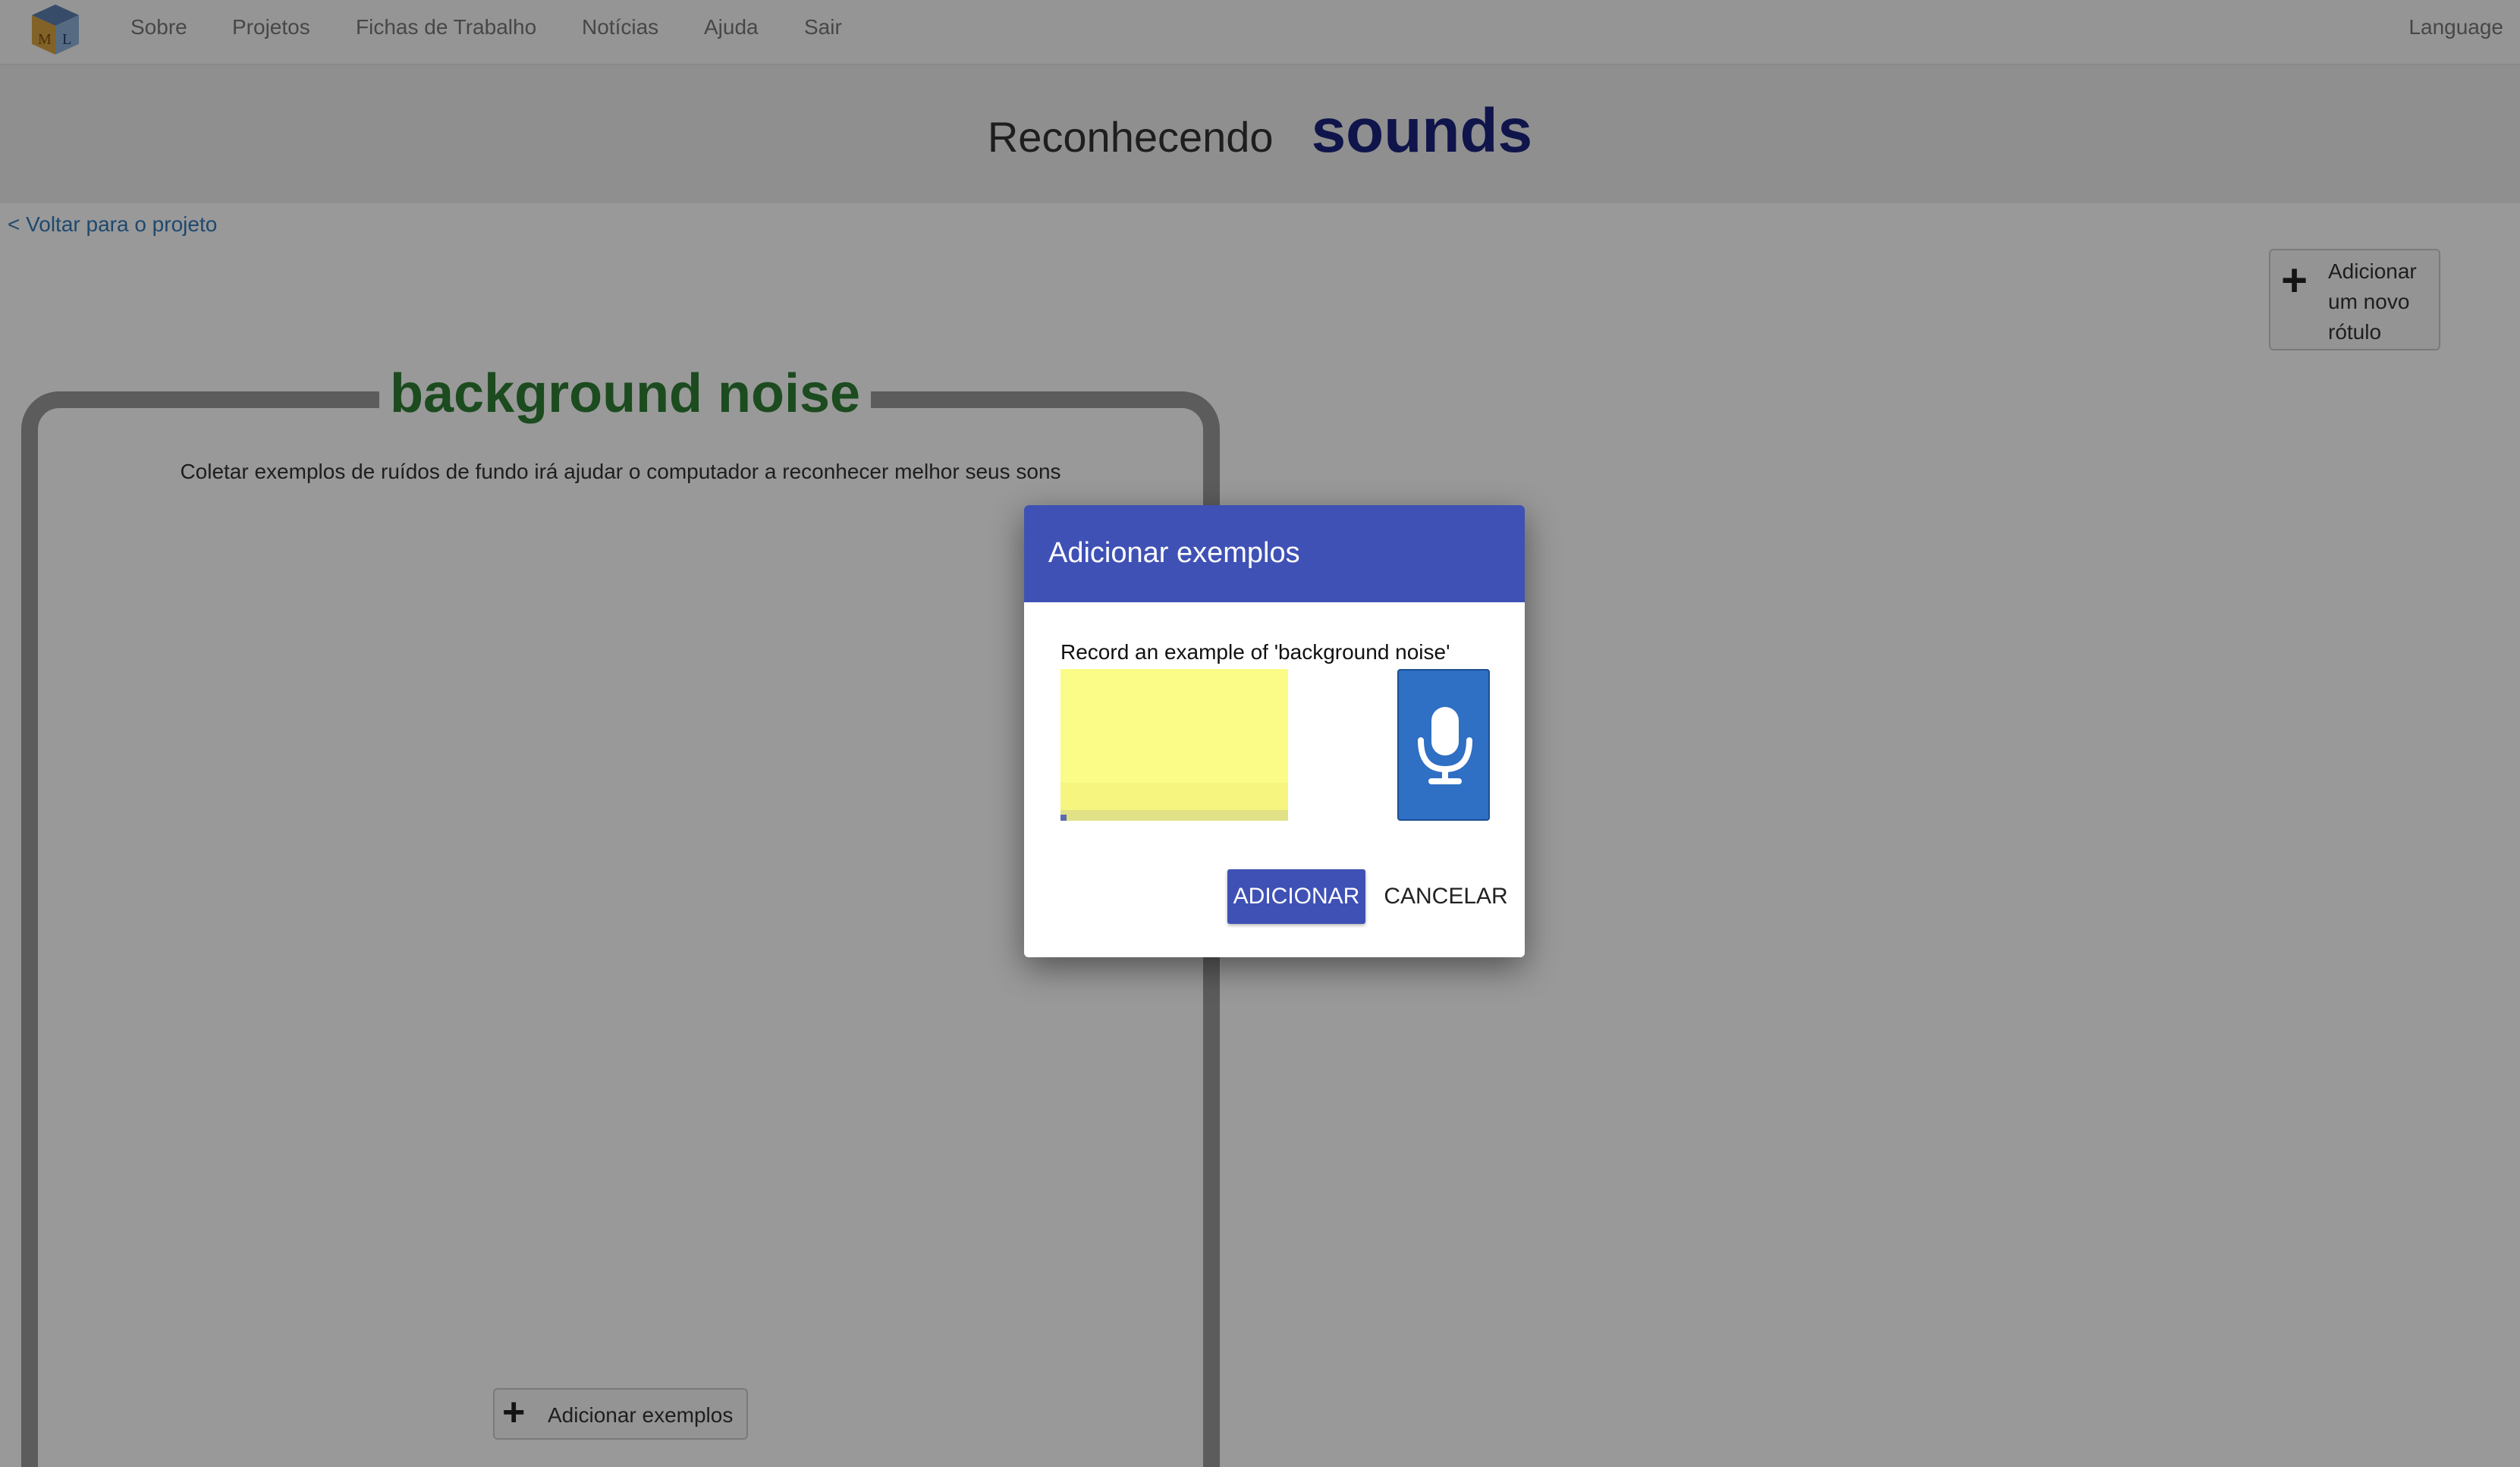 The image size is (2520, 1467). Describe the element at coordinates (1174, 745) in the screenshot. I see `recorded-spectrogram` at that location.